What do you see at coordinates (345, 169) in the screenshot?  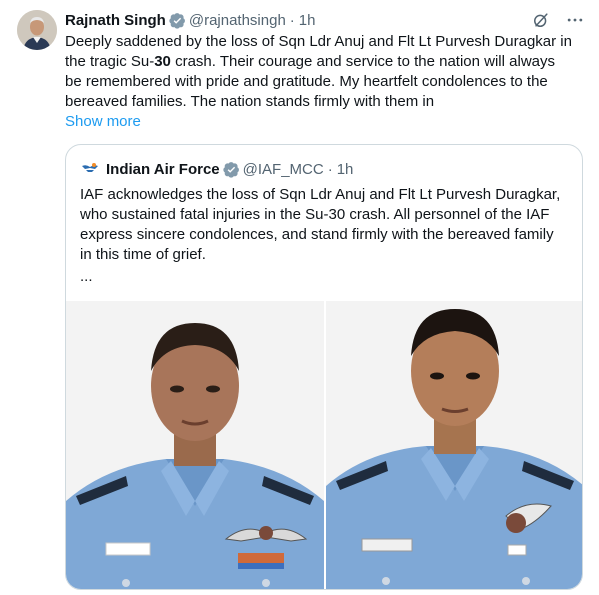 I see `quoted-tweet-timestamp: 1h` at bounding box center [345, 169].